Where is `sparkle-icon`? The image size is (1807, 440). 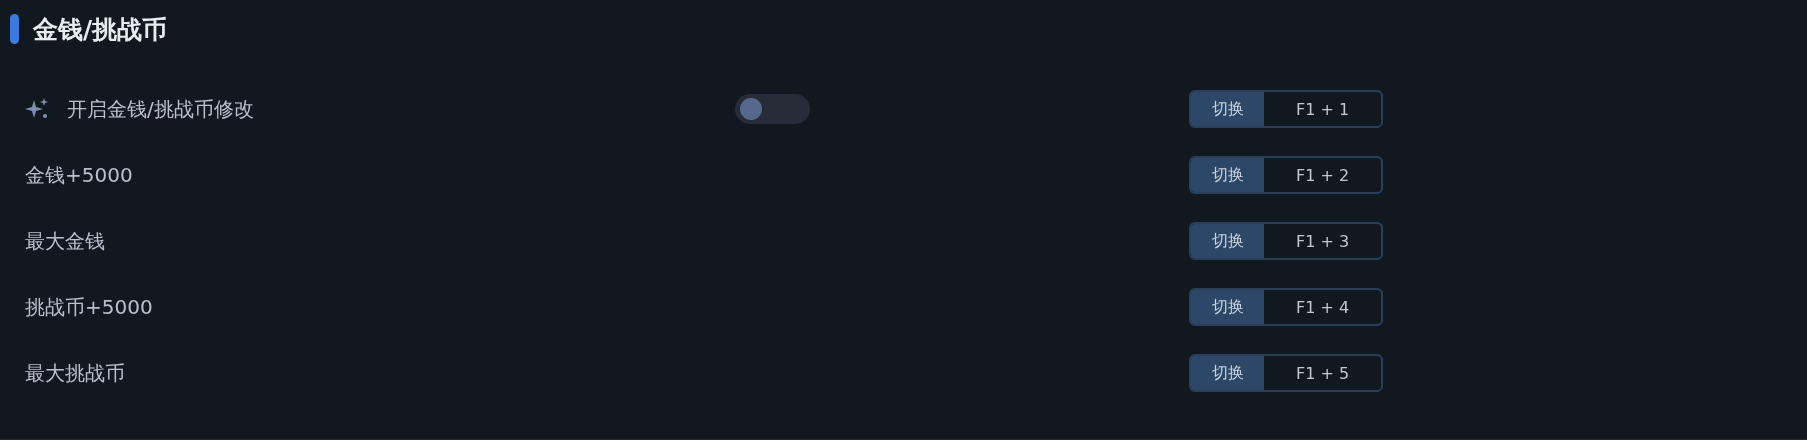
sparkle-icon is located at coordinates (37, 109).